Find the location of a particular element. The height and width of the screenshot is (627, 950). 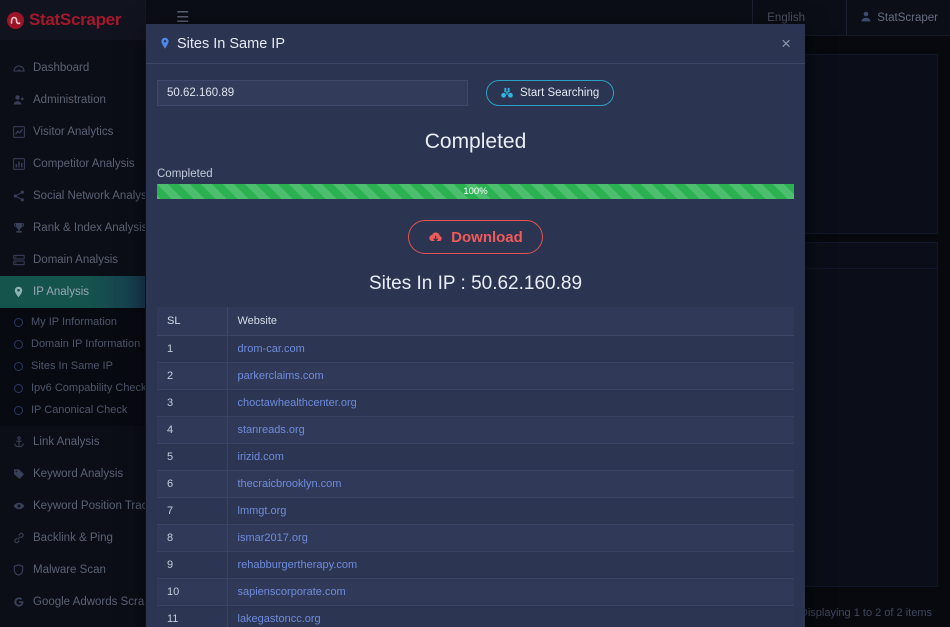

cell-website-link: ismar2017.org is located at coordinates (510, 538).